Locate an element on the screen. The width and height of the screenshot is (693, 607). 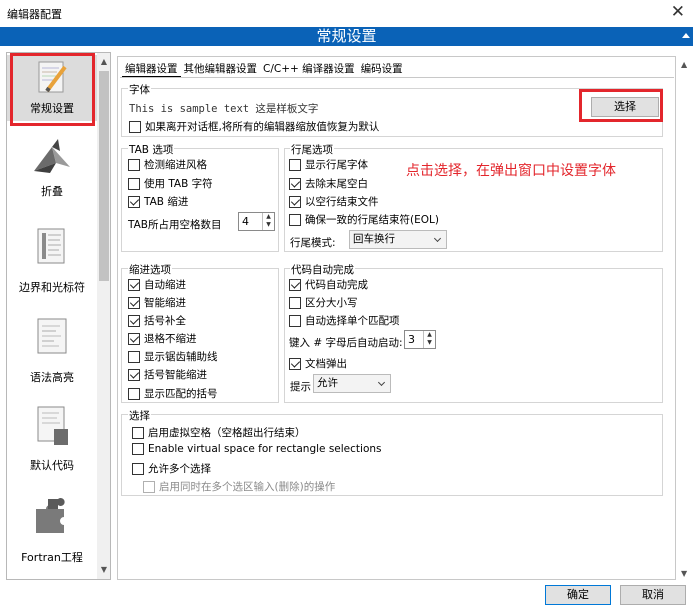
backspace-unindent-checkbox: 退格不缩进 is located at coordinates (162, 338).